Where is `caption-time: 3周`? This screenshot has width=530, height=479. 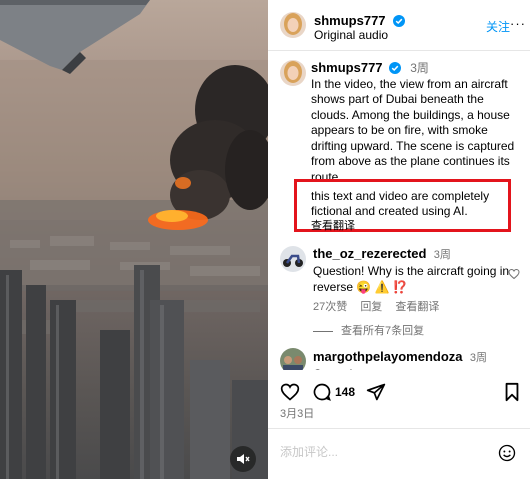 caption-time: 3周 is located at coordinates (419, 68).